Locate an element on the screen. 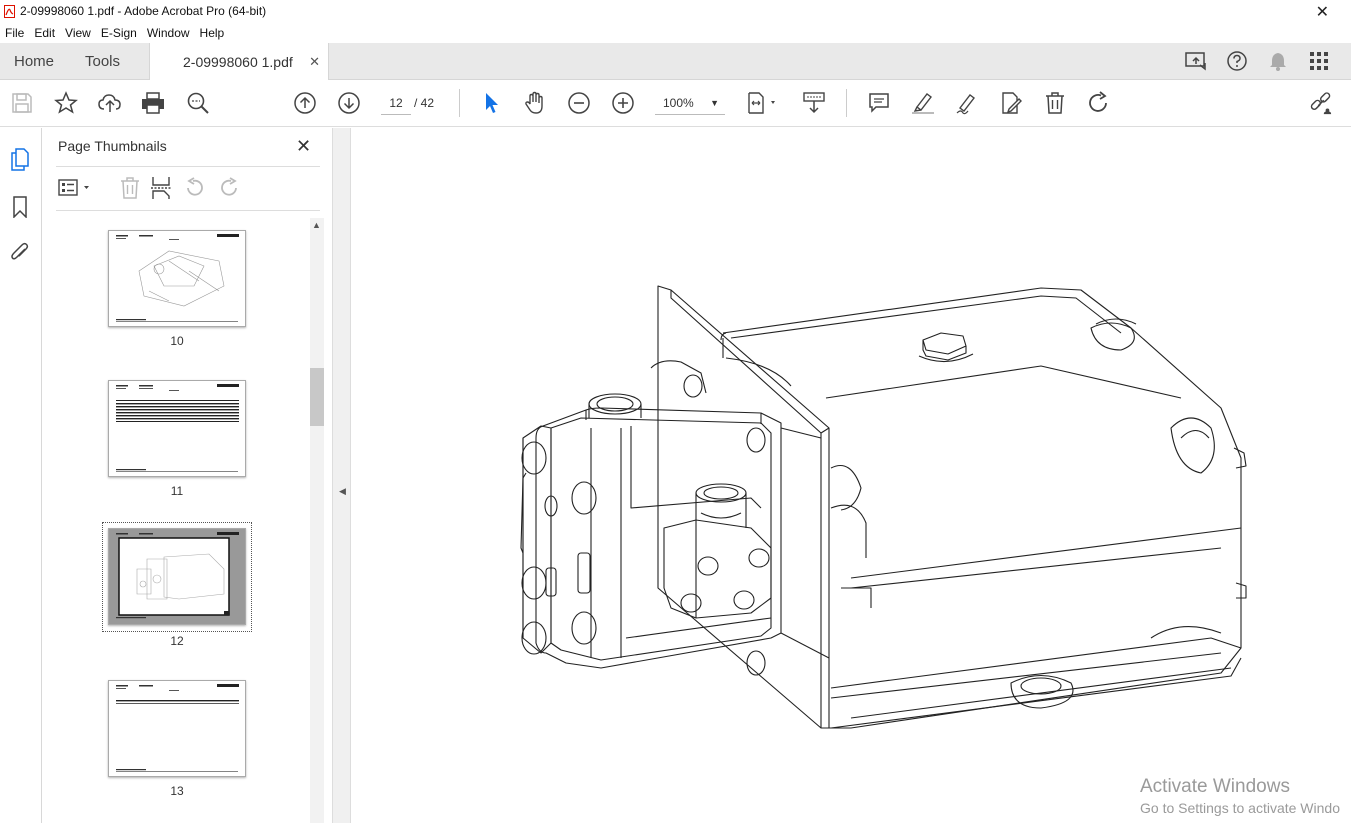 The height and width of the screenshot is (823, 1351). panel-title: Page Thumbnails is located at coordinates (112, 146).